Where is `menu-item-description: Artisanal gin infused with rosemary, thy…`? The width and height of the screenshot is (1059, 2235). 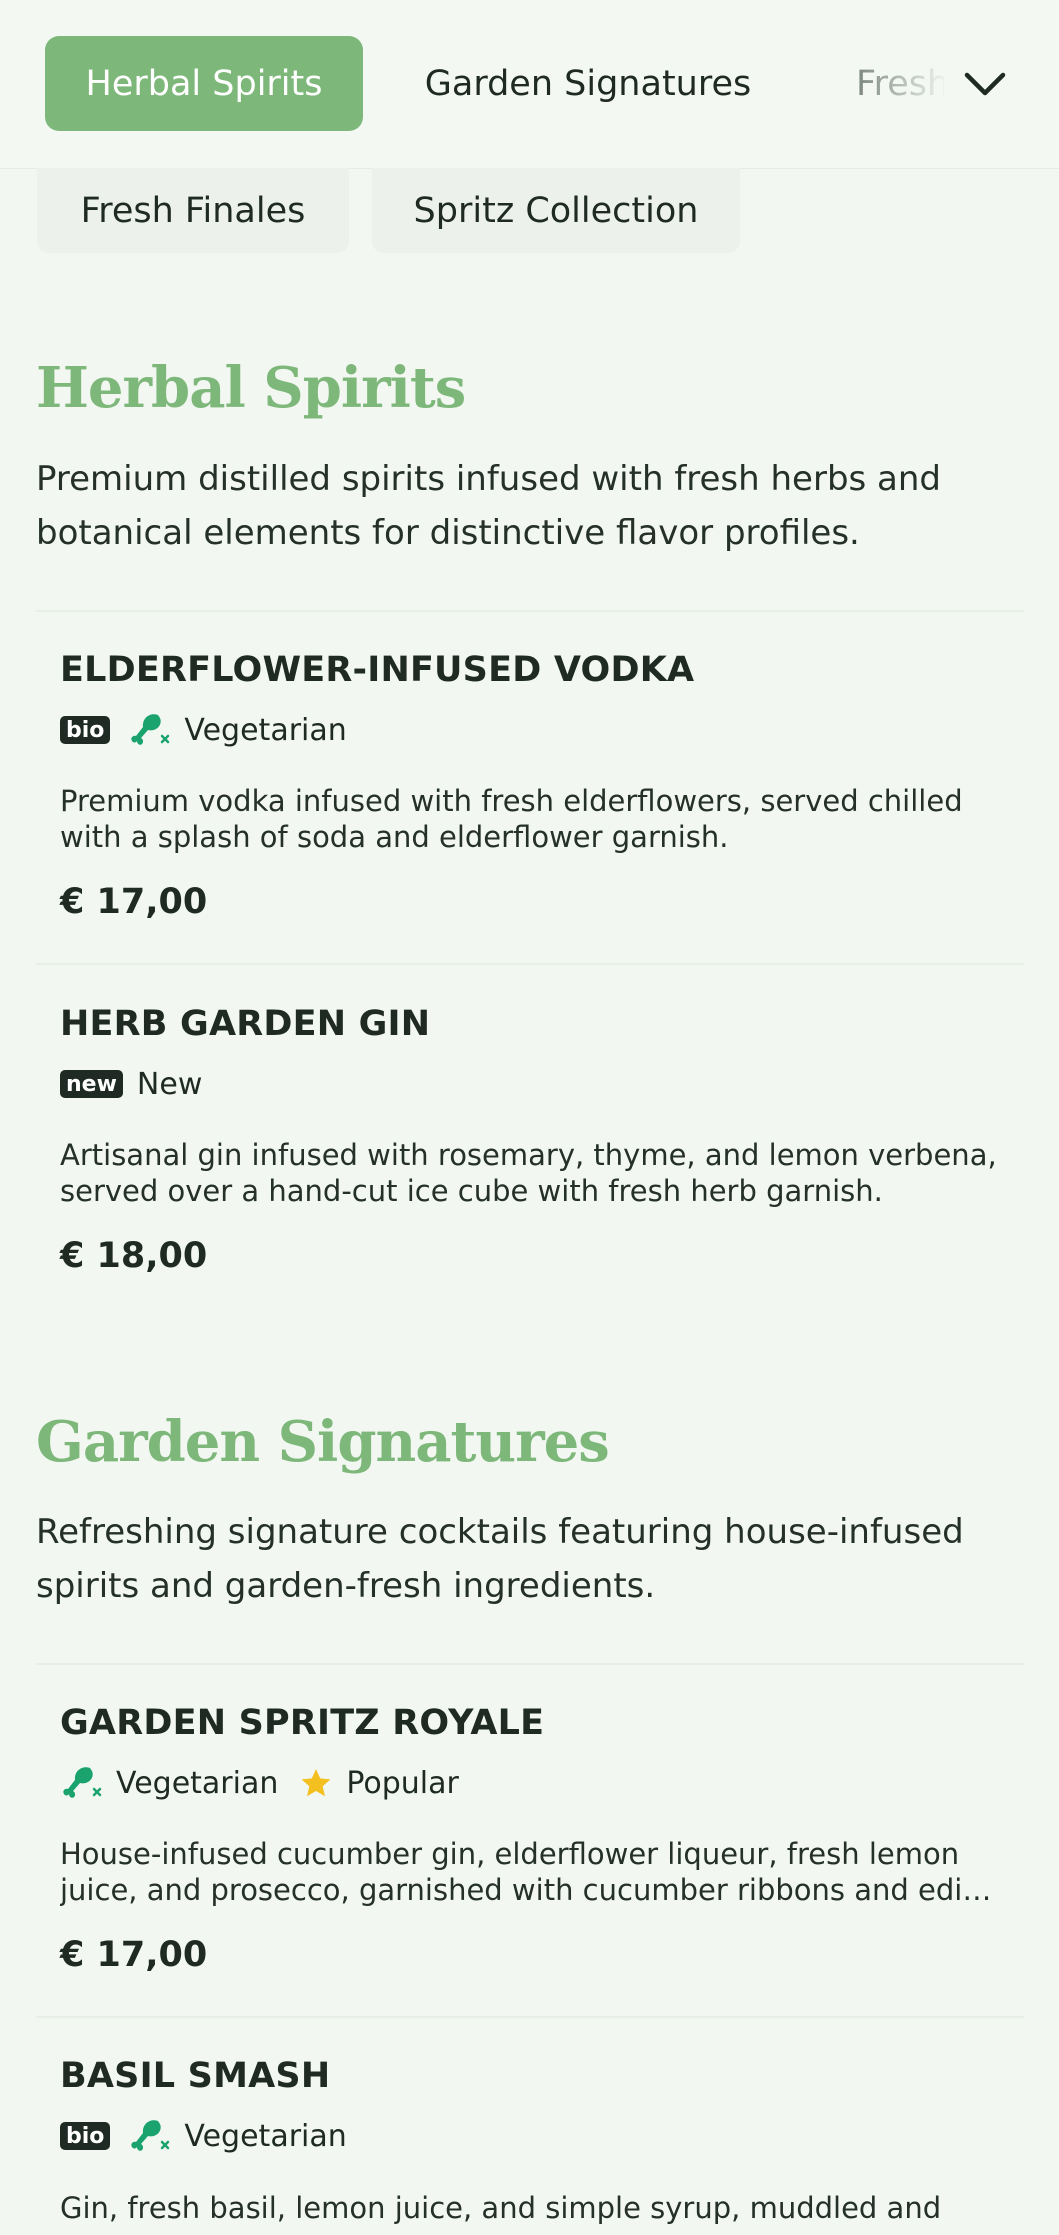 menu-item-description: Artisanal gin infused with rosemary, thy… is located at coordinates (528, 1173).